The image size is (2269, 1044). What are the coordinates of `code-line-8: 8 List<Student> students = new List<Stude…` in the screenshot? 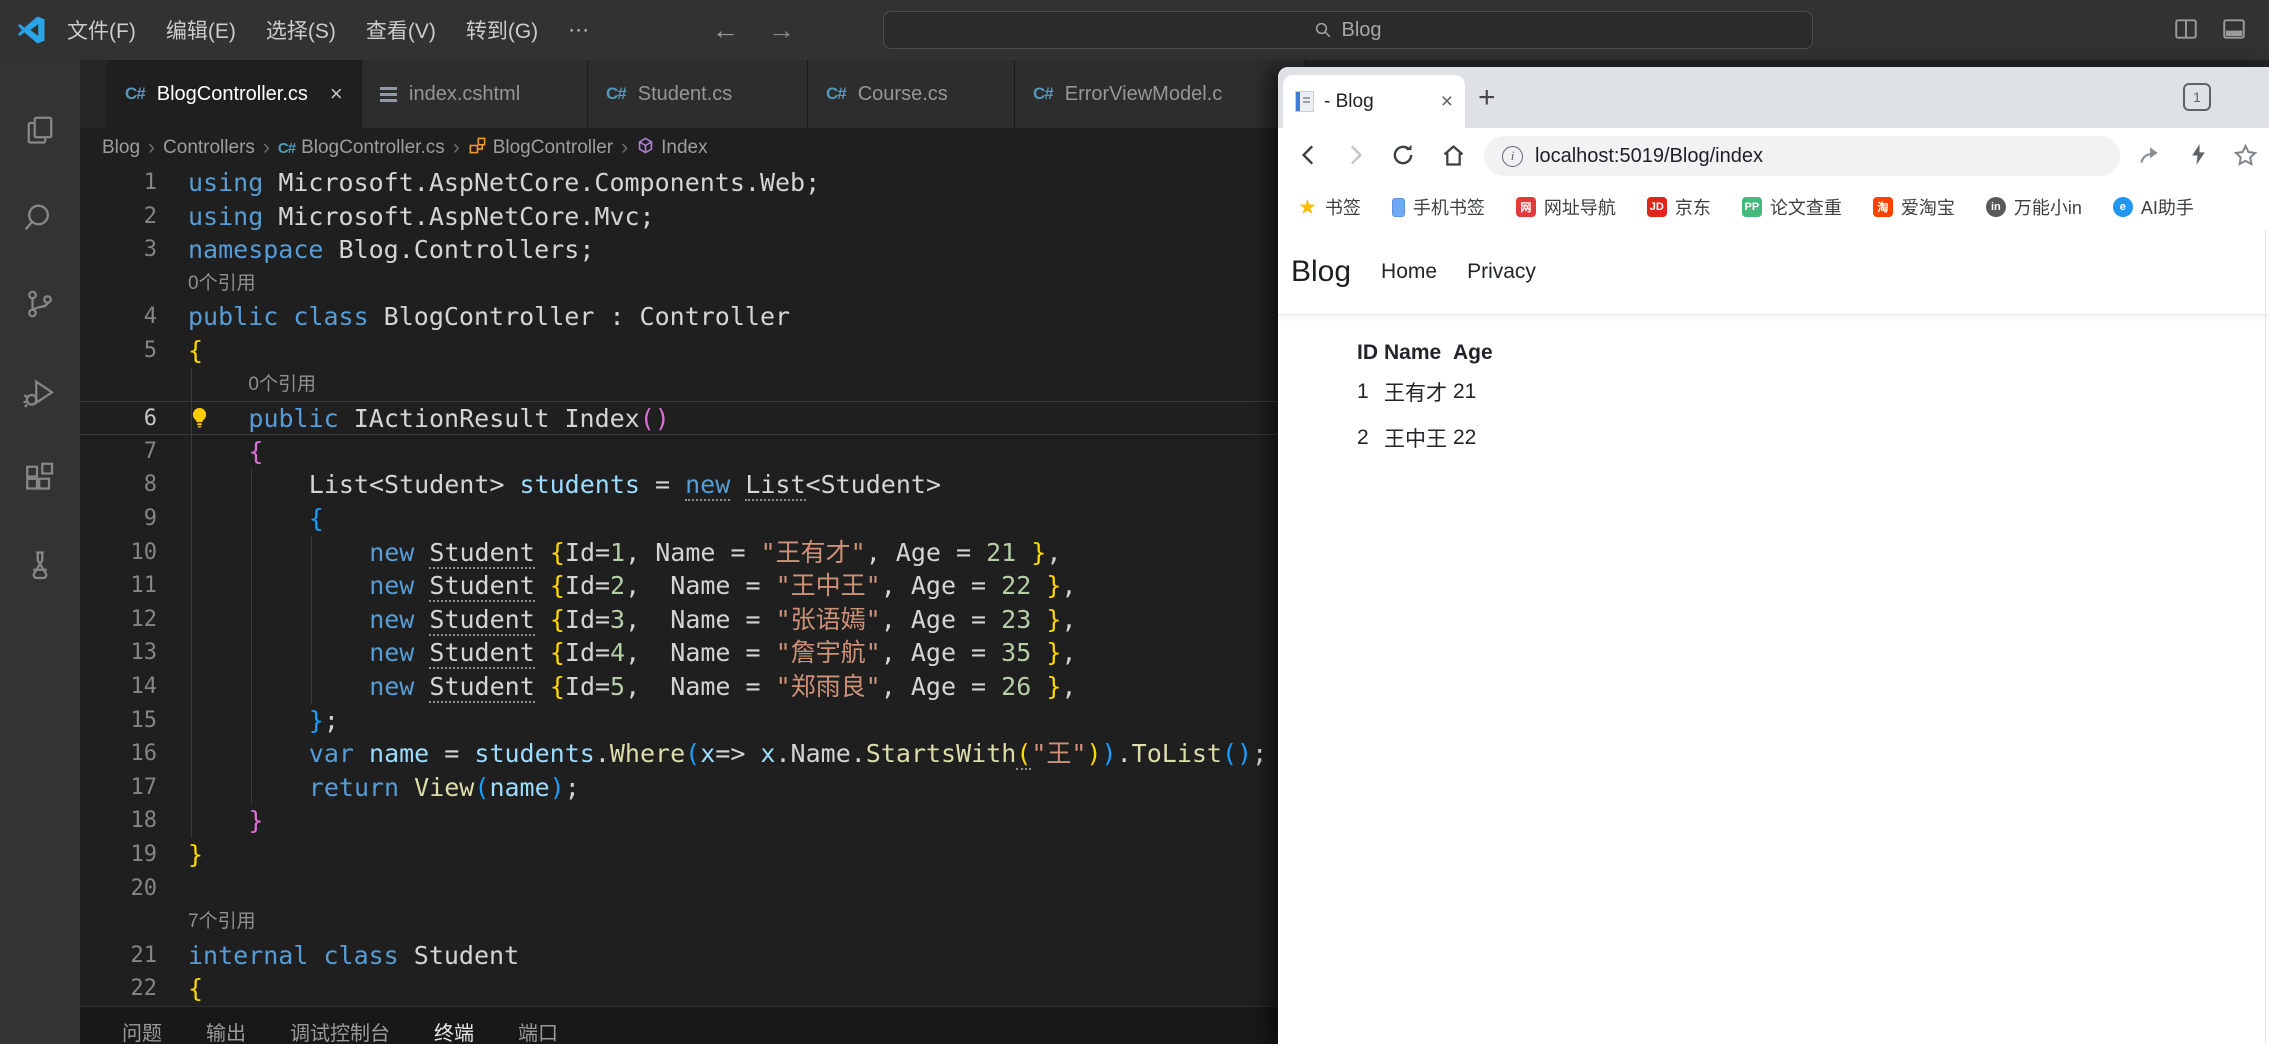 It's located at (679, 485).